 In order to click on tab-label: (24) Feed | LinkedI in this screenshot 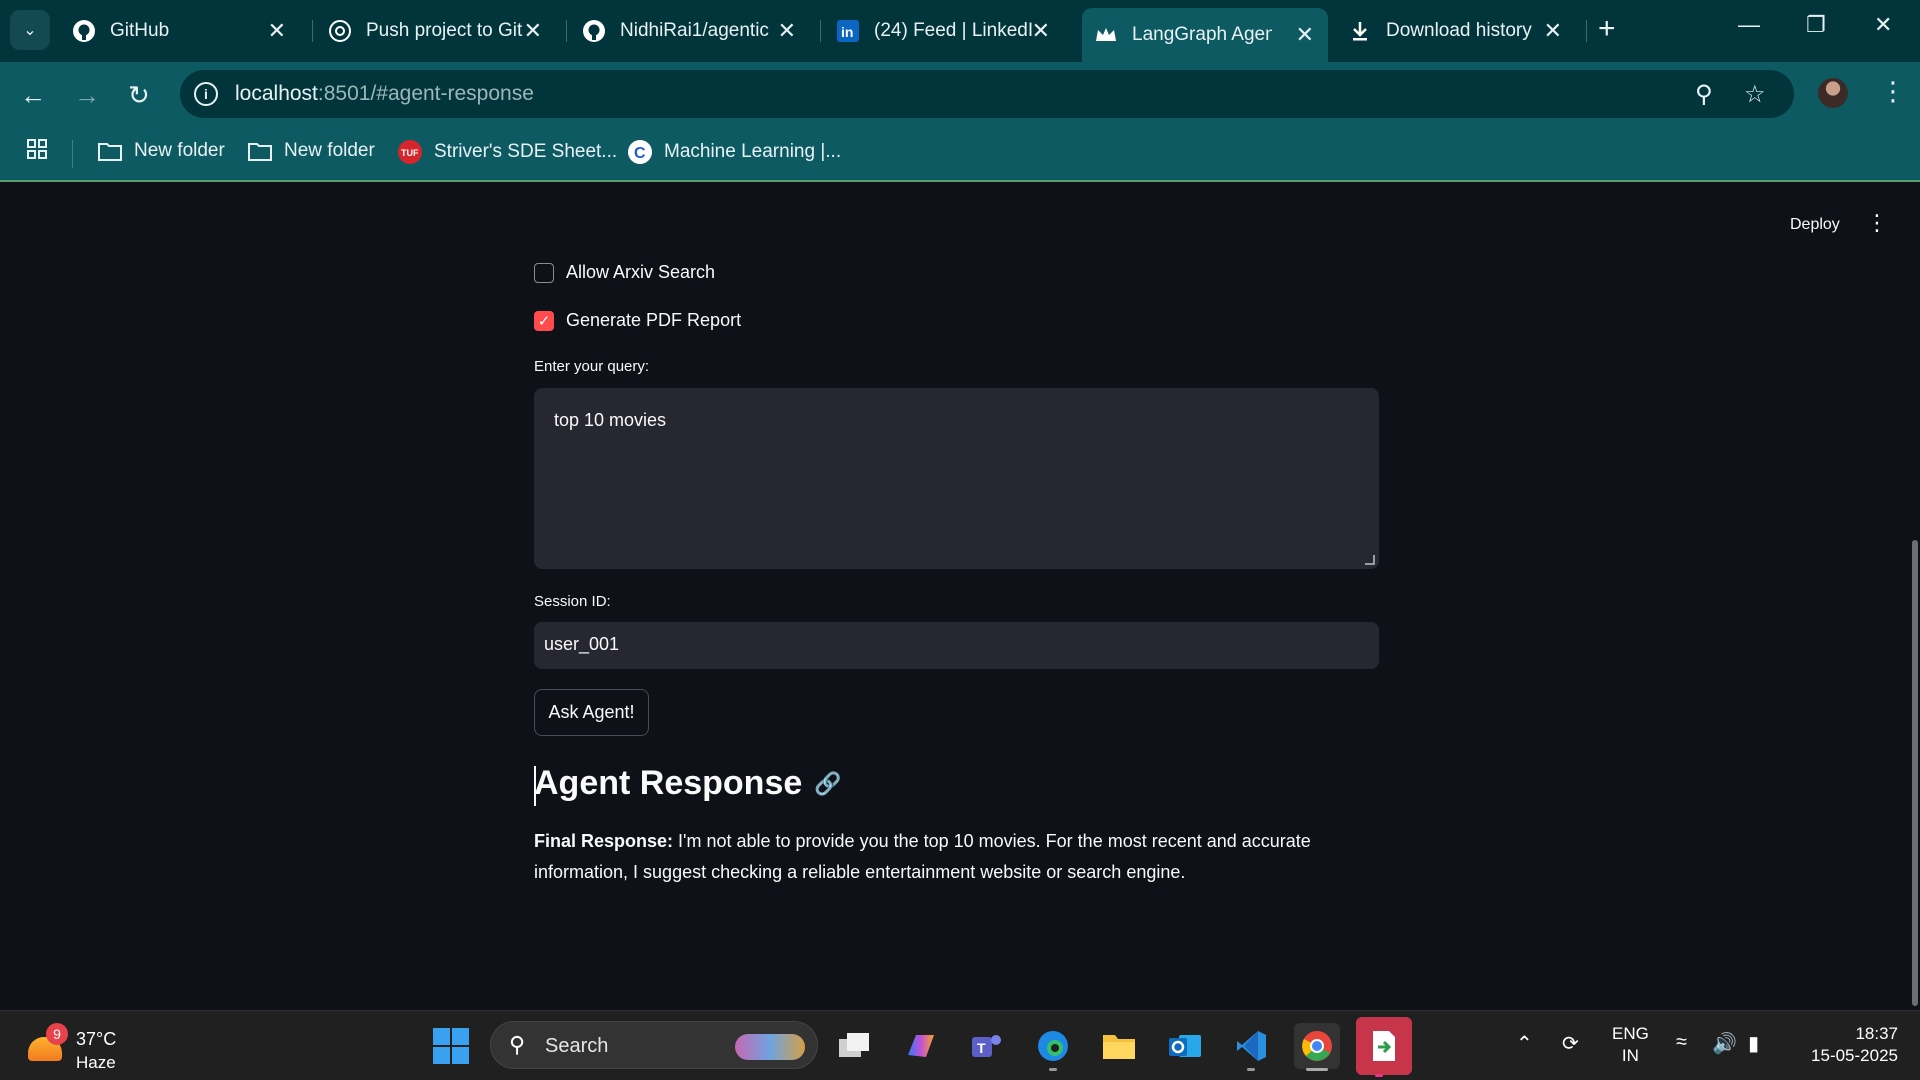, I will do `click(954, 30)`.